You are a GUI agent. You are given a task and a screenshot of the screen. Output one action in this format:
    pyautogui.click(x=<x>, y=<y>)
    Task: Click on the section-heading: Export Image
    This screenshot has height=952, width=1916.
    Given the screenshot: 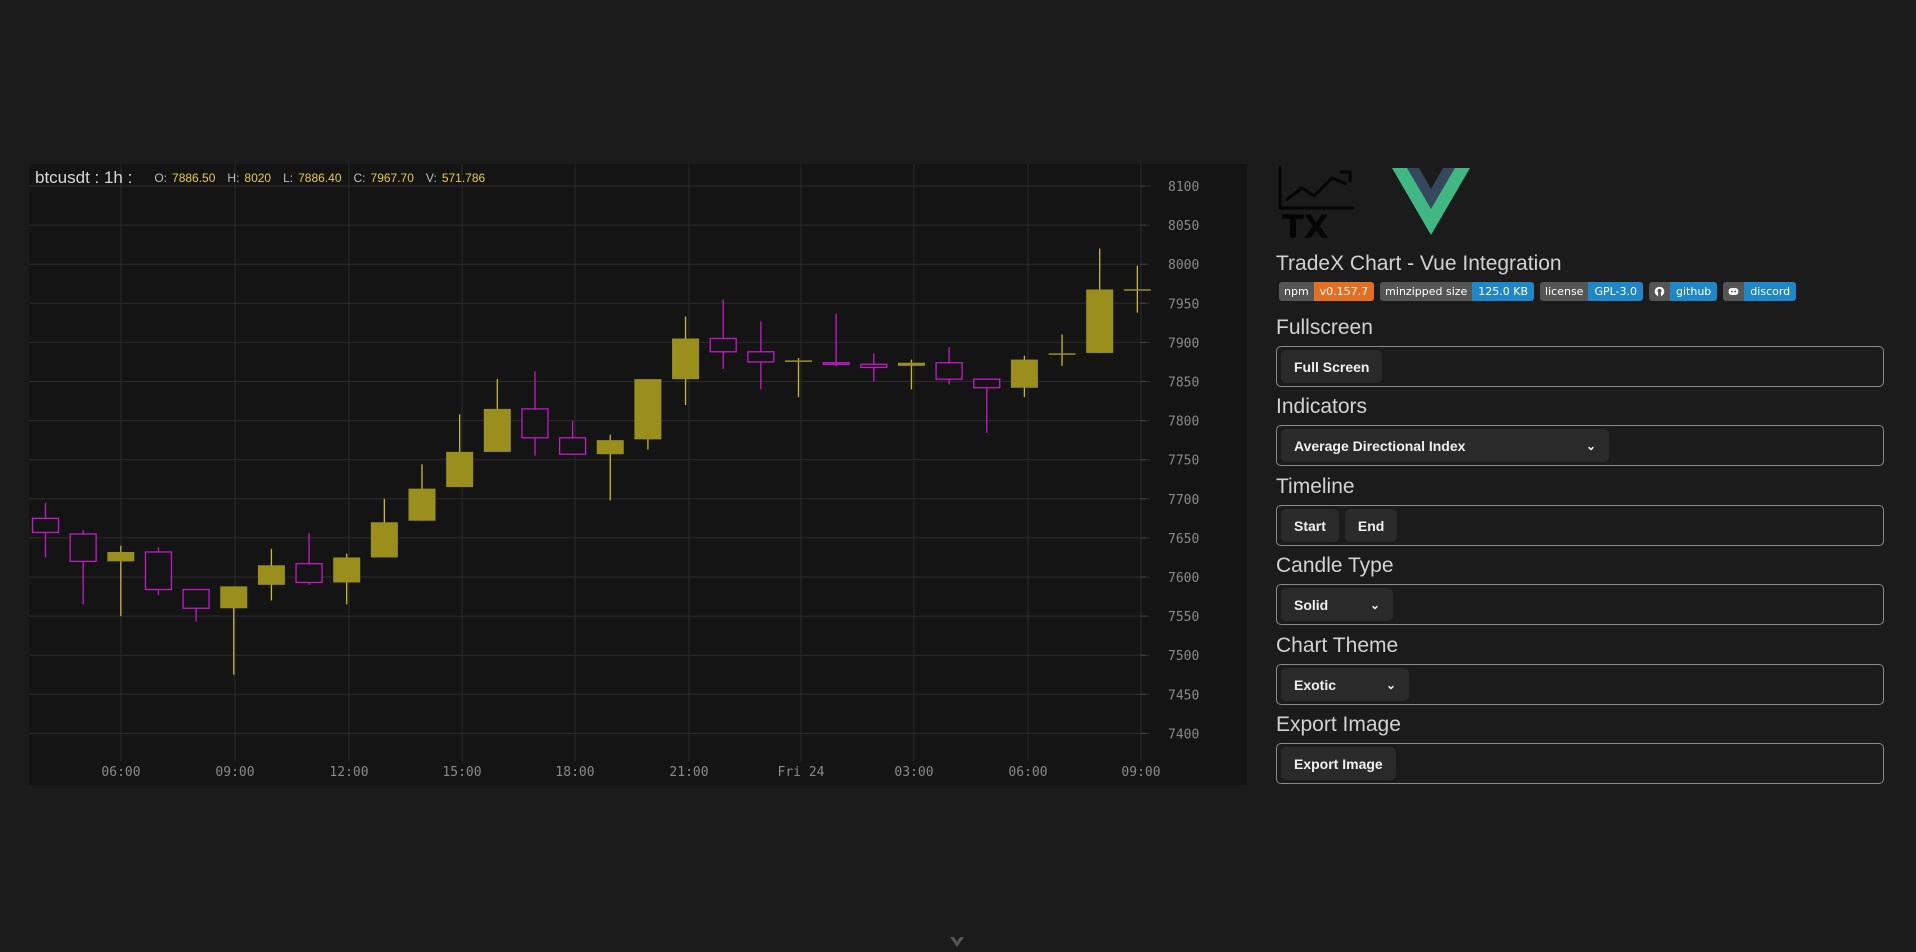 What is the action you would take?
    pyautogui.click(x=1338, y=724)
    